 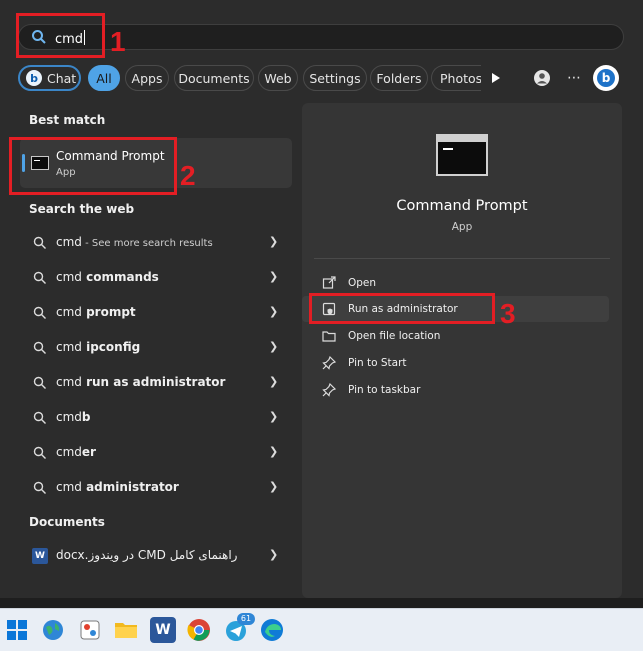 I want to click on taskbar-app-edge, so click(x=272, y=630).